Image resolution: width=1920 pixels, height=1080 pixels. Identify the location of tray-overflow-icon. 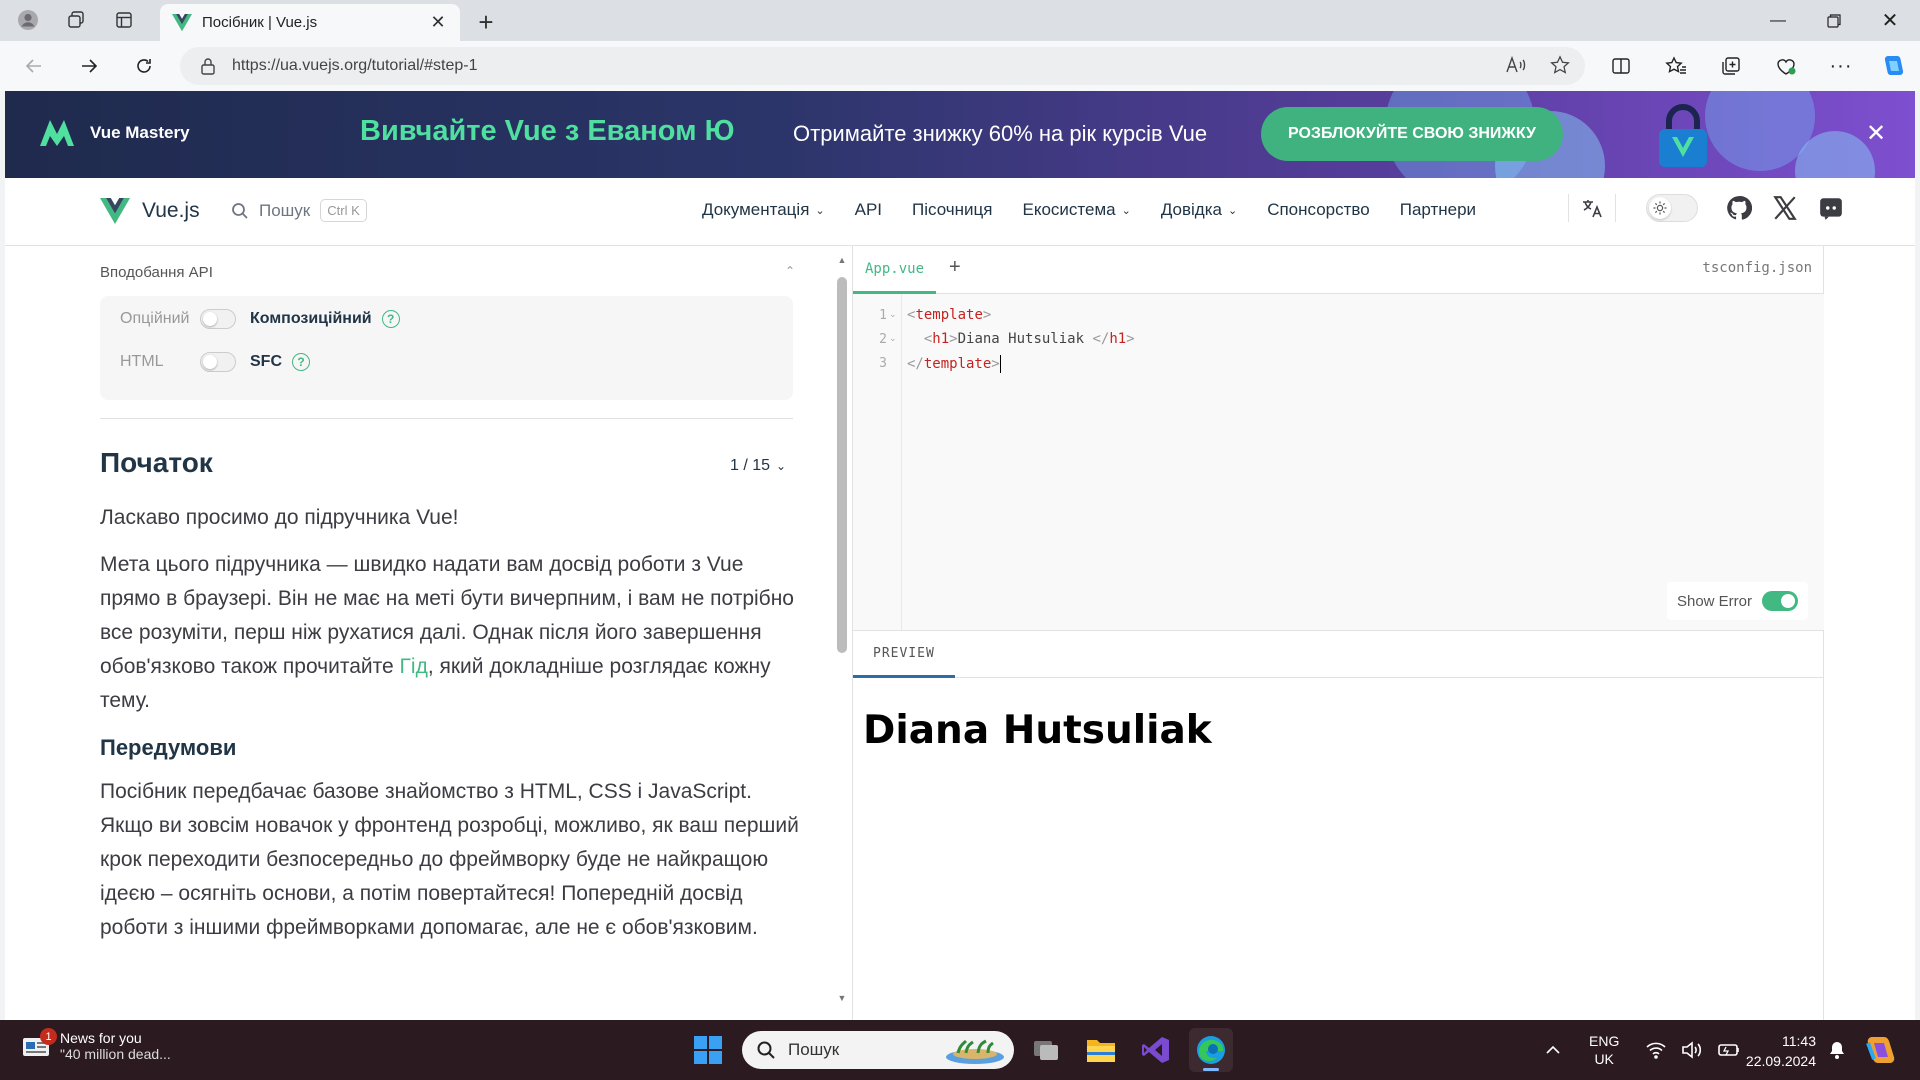
(1553, 1050).